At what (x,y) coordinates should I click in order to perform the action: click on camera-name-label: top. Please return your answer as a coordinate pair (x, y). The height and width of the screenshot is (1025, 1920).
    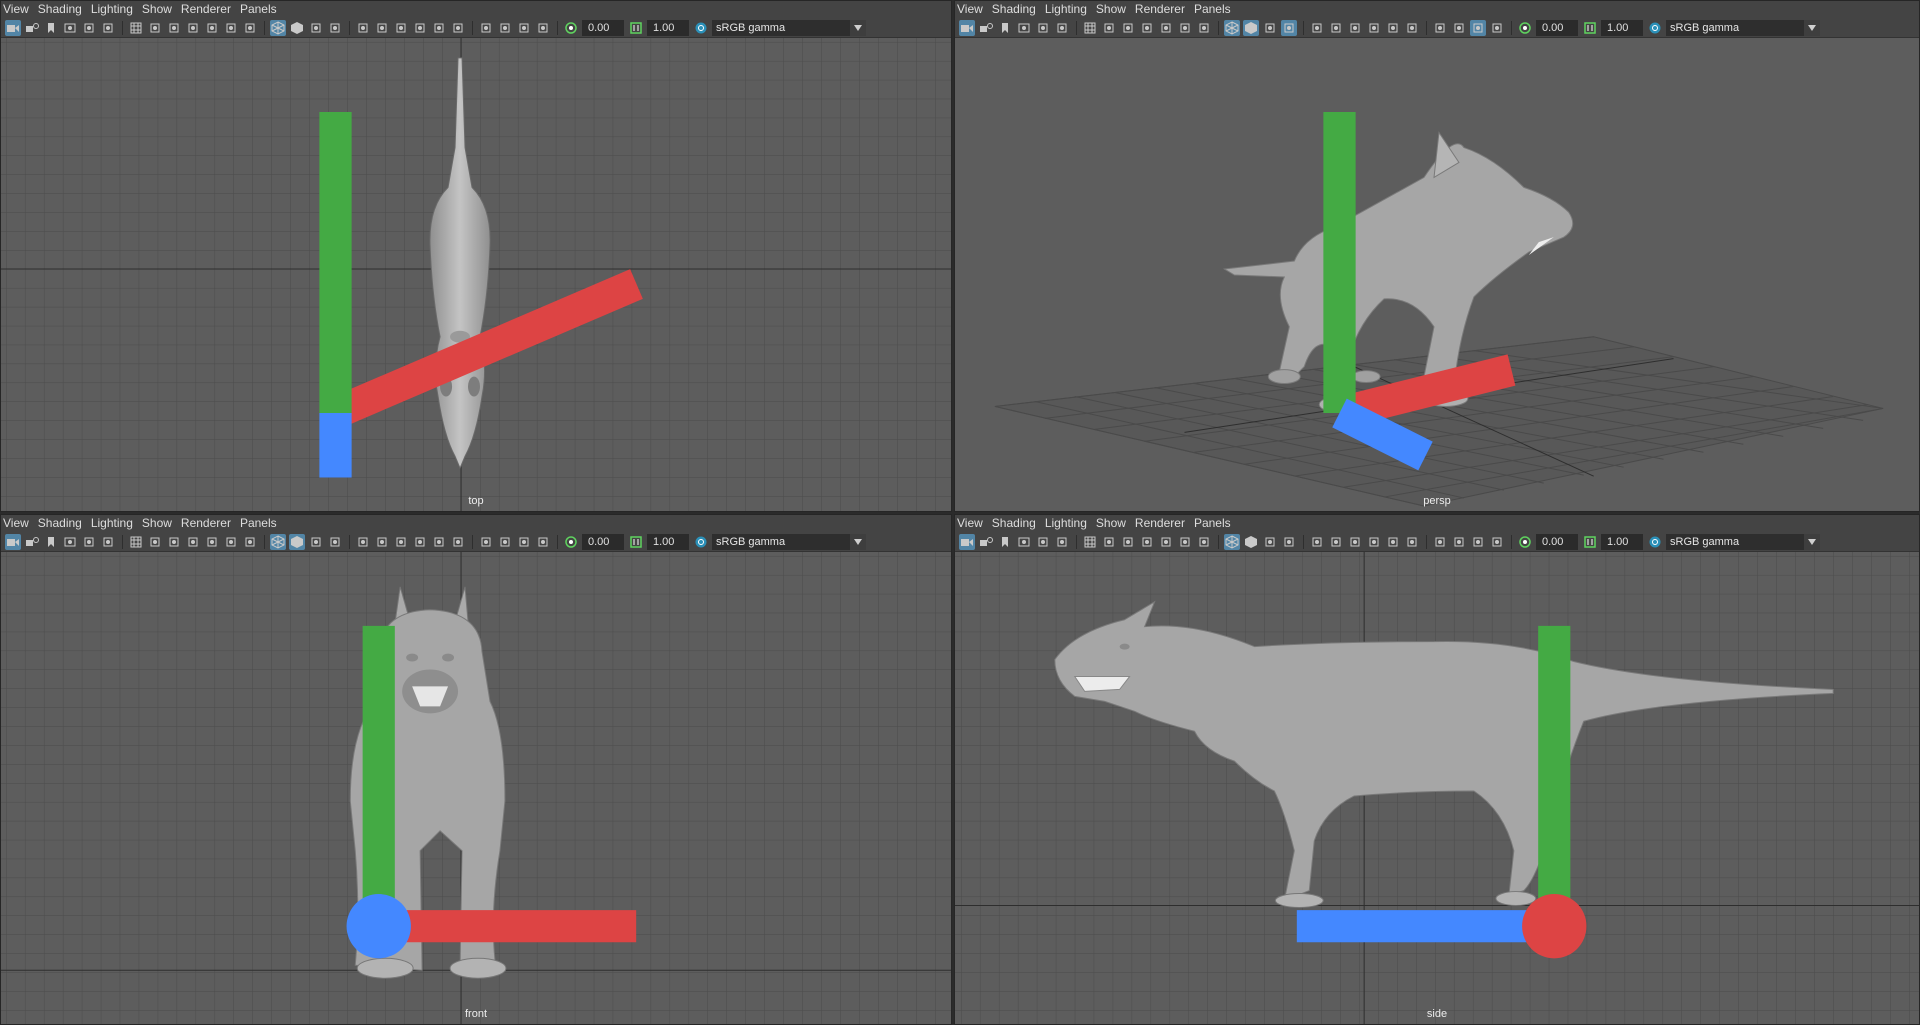
    Looking at the image, I should click on (476, 501).